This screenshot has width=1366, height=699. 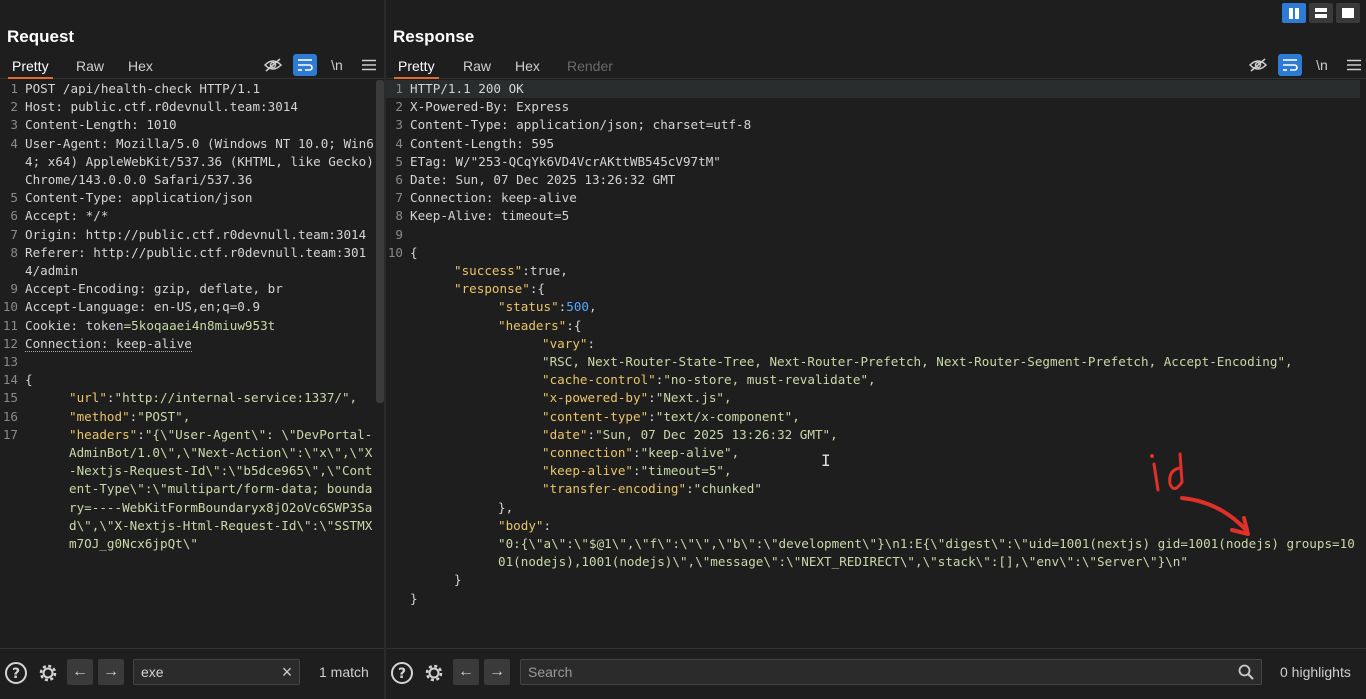 I want to click on split-horizontal-icon, so click(x=1321, y=13).